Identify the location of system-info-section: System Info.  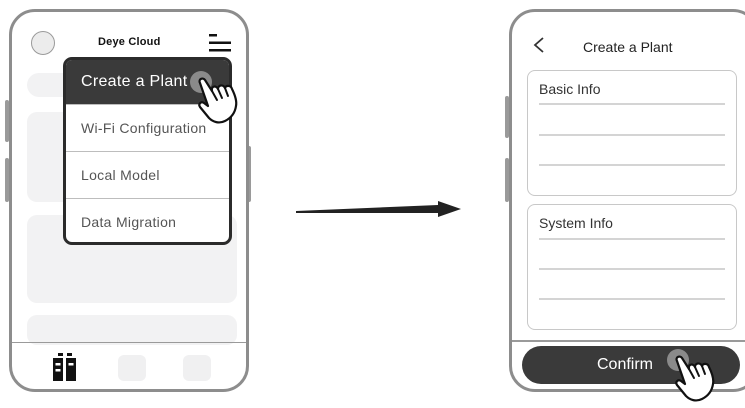
(632, 267).